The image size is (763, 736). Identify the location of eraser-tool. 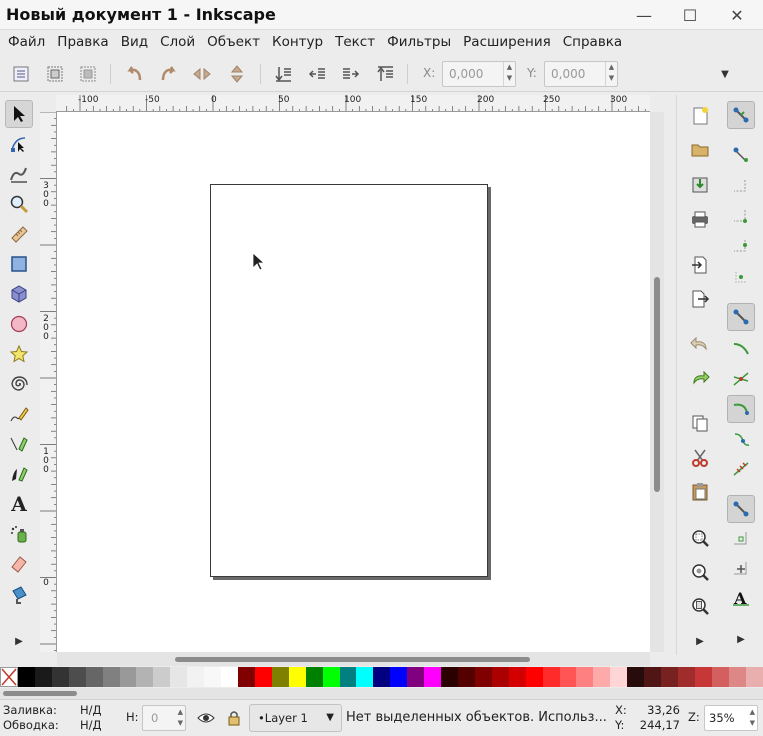
(19, 564).